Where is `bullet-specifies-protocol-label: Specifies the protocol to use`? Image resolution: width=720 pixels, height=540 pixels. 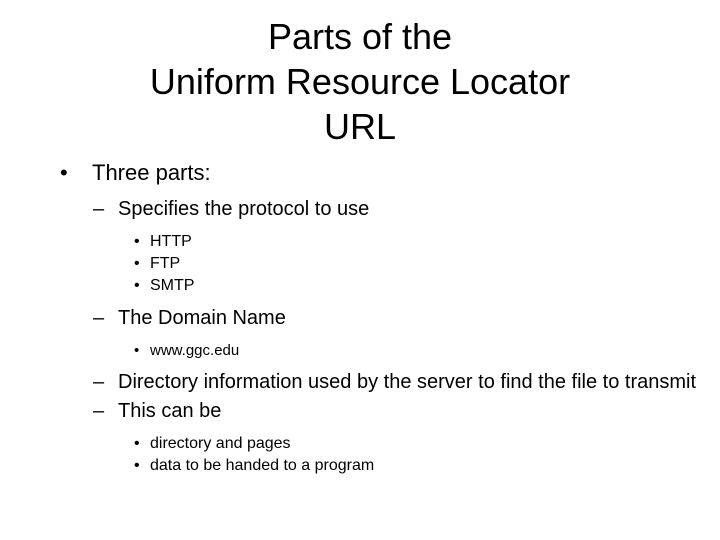 bullet-specifies-protocol-label: Specifies the protocol to use is located at coordinates (244, 209).